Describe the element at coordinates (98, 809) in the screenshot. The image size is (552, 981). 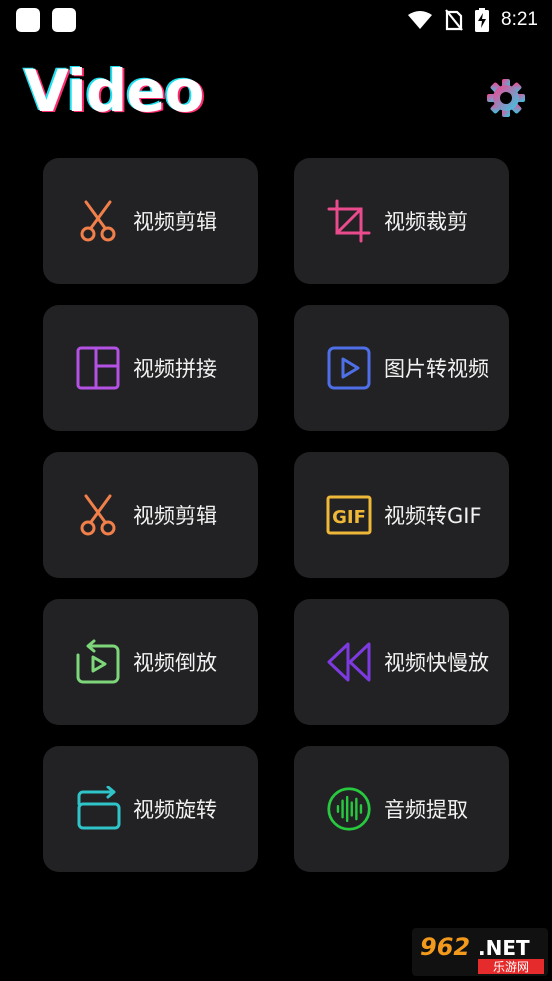
I see `rotate-icon` at that location.